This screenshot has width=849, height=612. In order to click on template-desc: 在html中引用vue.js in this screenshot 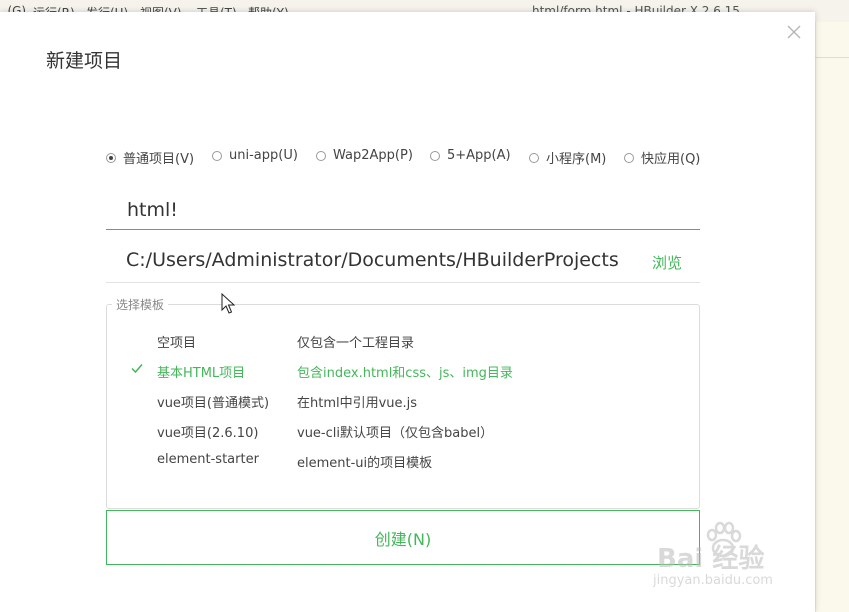, I will do `click(357, 403)`.